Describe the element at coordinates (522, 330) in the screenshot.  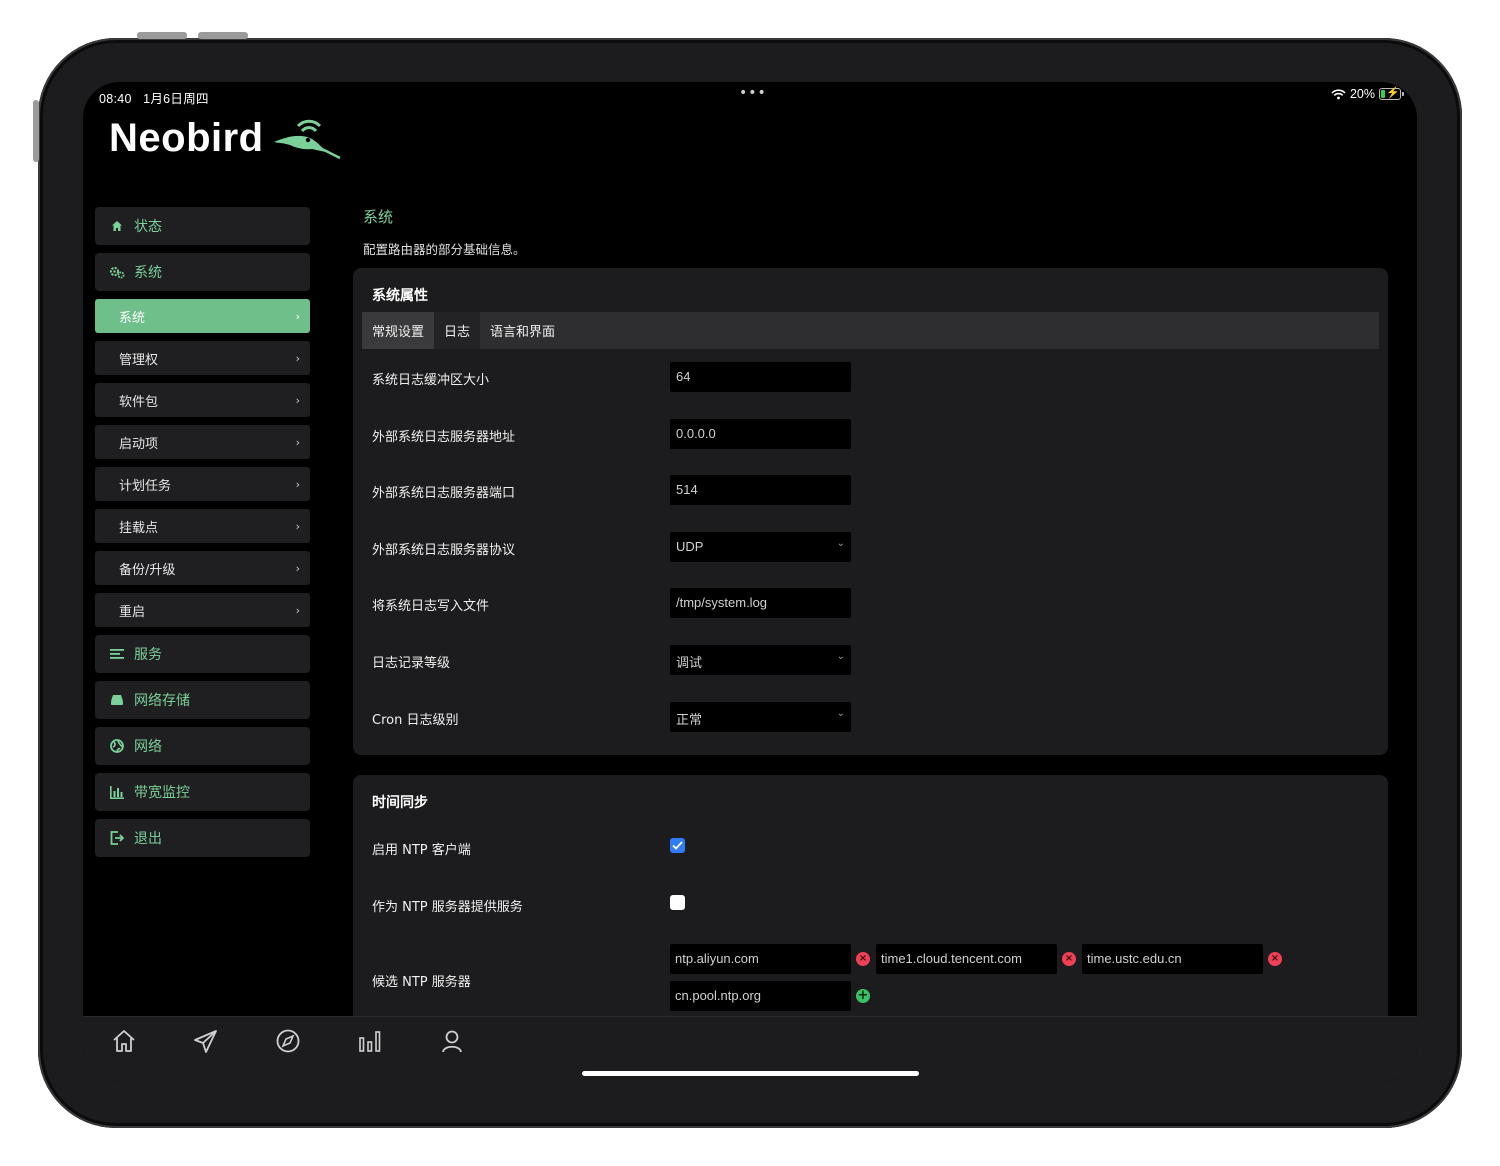
I see `tab-language-interface: 语言和界面` at that location.